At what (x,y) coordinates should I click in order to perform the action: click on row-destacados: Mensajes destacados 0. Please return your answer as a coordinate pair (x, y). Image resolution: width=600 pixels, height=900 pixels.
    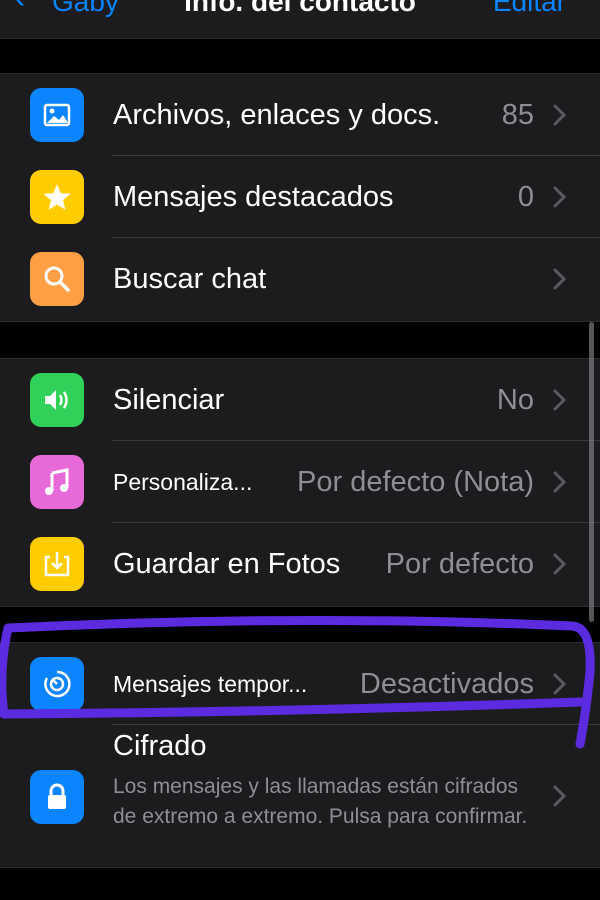
    Looking at the image, I should click on (300, 197).